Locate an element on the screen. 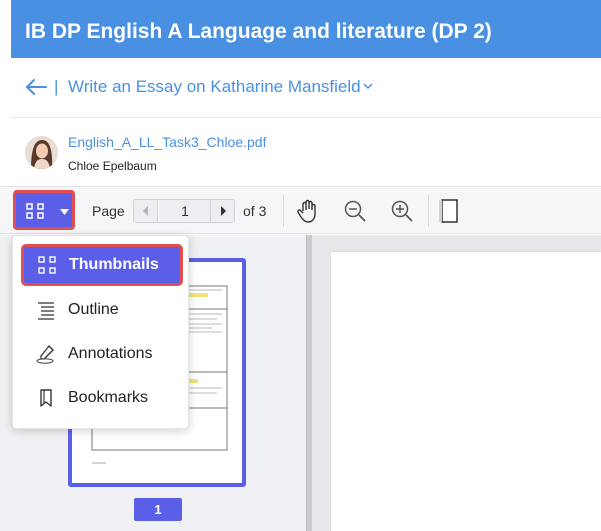  menu-item-label: Thumbnails is located at coordinates (114, 264).